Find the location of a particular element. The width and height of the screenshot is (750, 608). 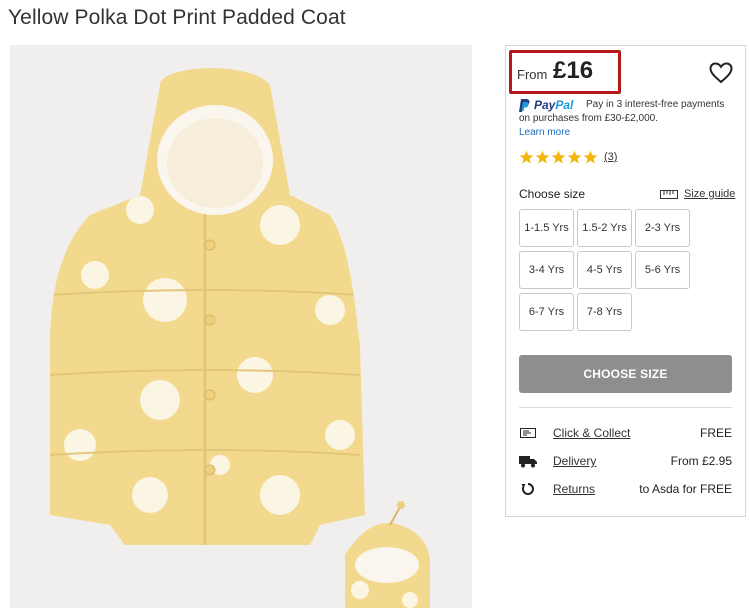

paypal-text-line1: Pay in 3 interest-free payments is located at coordinates (655, 104).